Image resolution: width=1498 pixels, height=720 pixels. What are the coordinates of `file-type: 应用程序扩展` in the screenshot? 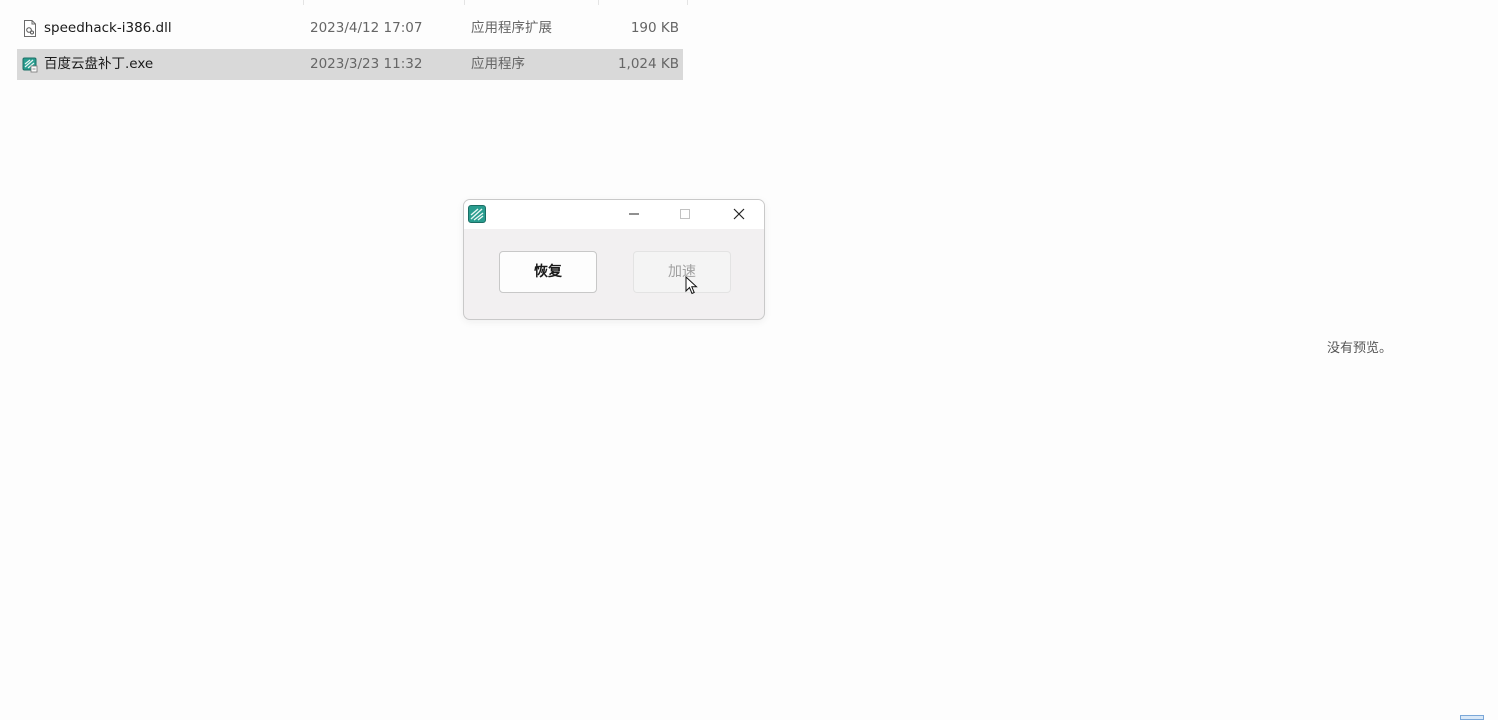 It's located at (511, 28).